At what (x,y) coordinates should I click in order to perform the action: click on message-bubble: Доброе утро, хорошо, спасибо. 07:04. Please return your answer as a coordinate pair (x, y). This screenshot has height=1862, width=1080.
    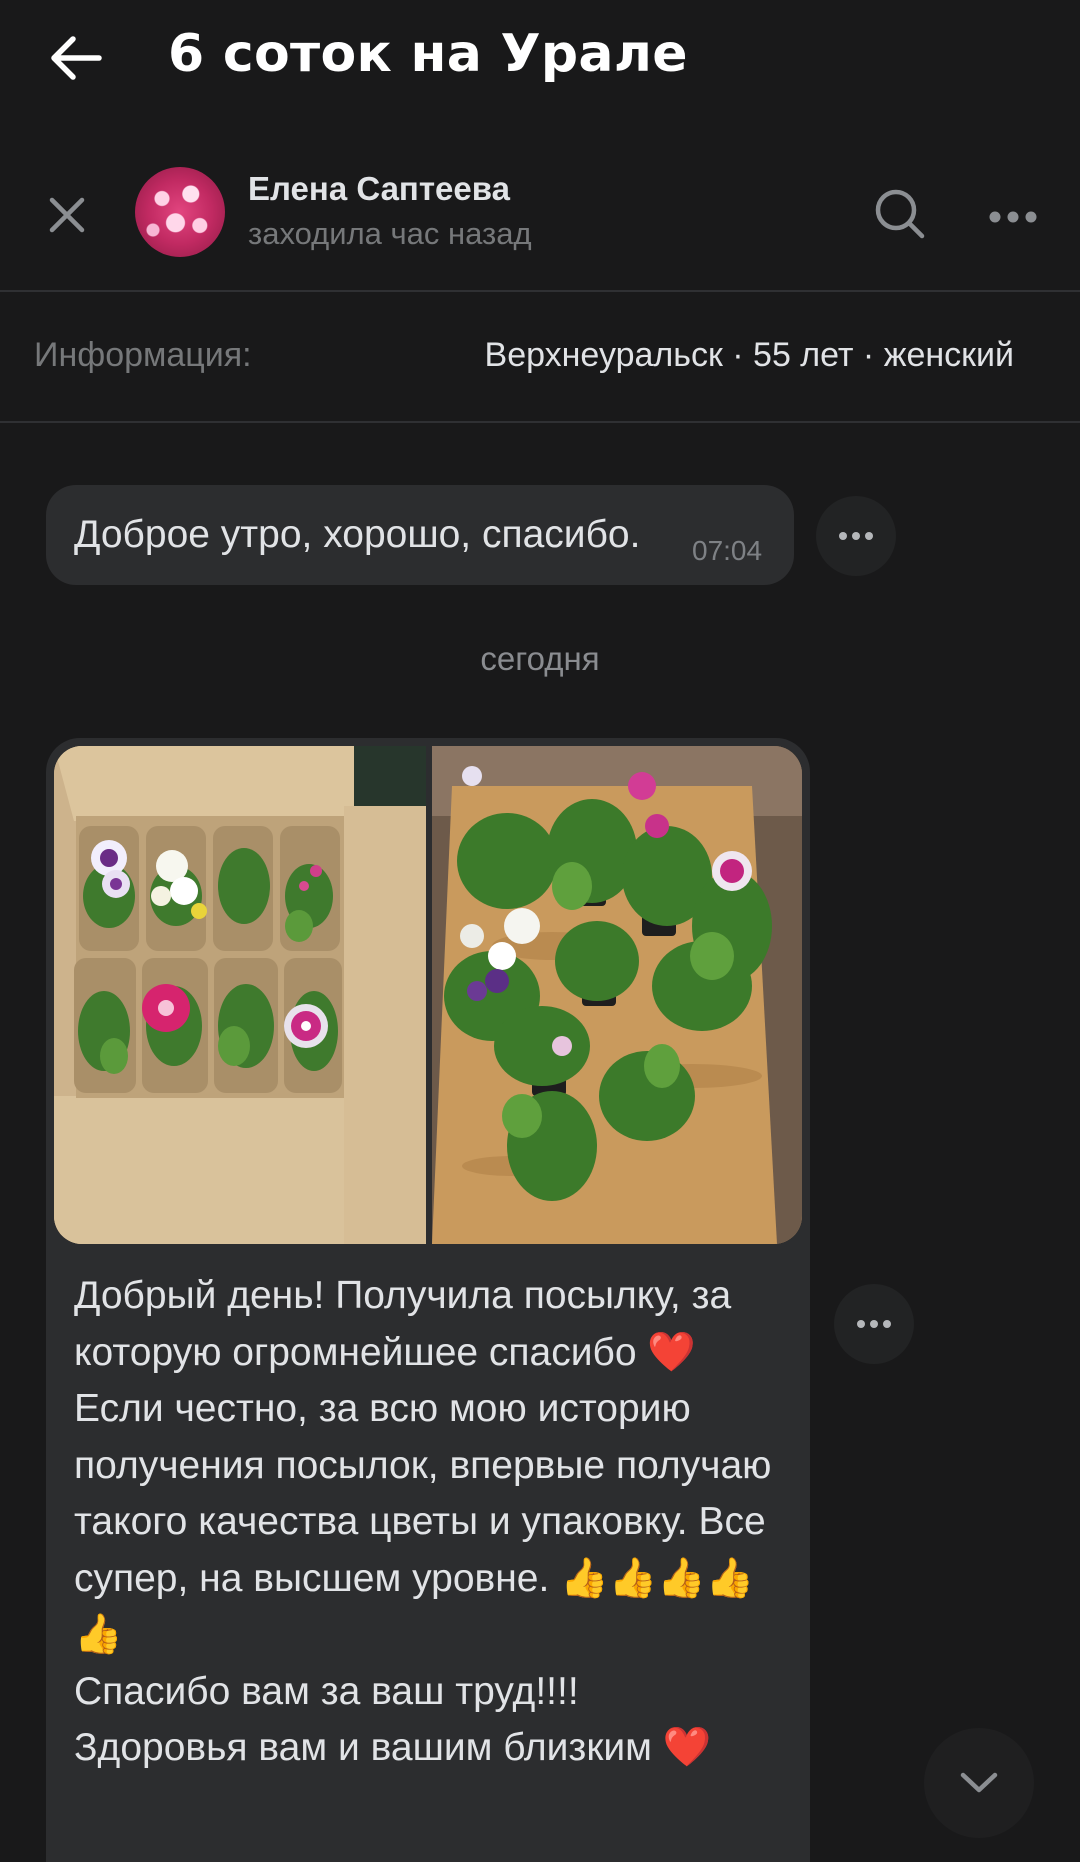
    Looking at the image, I should click on (420, 535).